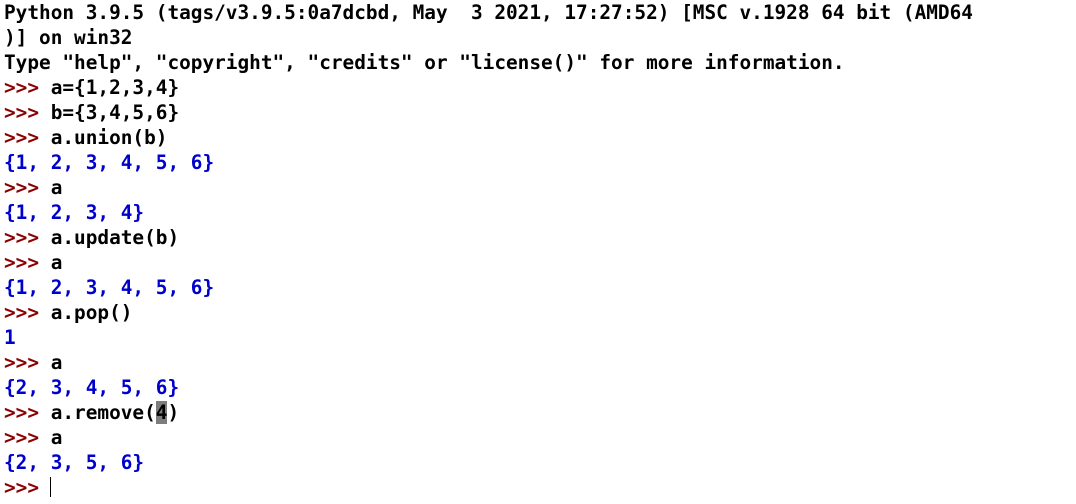 The width and height of the screenshot is (1076, 504). What do you see at coordinates (68, 37) in the screenshot?
I see `banner-line-2: )] on win32` at bounding box center [68, 37].